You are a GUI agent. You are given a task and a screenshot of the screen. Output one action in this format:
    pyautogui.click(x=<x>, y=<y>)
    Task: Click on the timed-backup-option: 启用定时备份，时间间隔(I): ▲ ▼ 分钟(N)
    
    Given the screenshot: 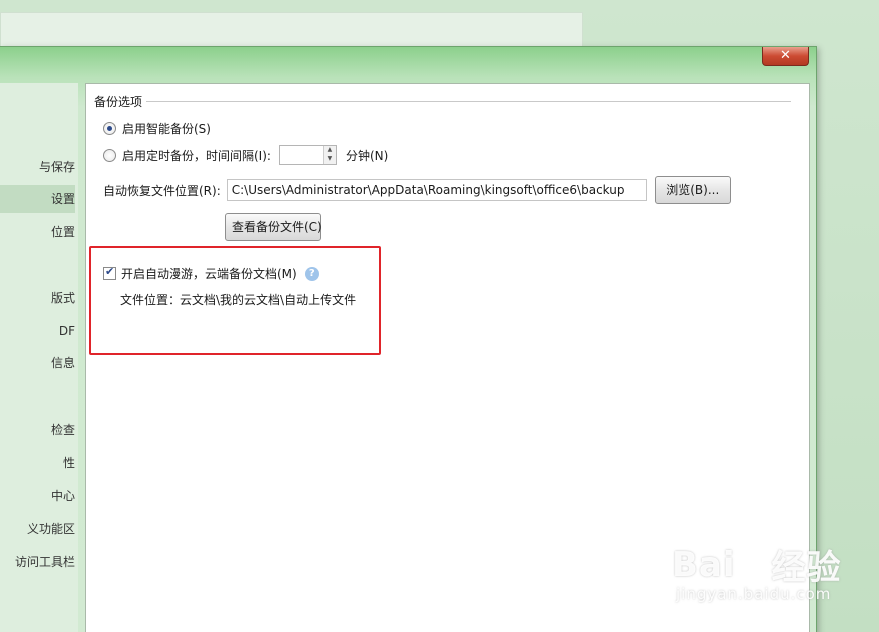 What is the action you would take?
    pyautogui.click(x=245, y=155)
    